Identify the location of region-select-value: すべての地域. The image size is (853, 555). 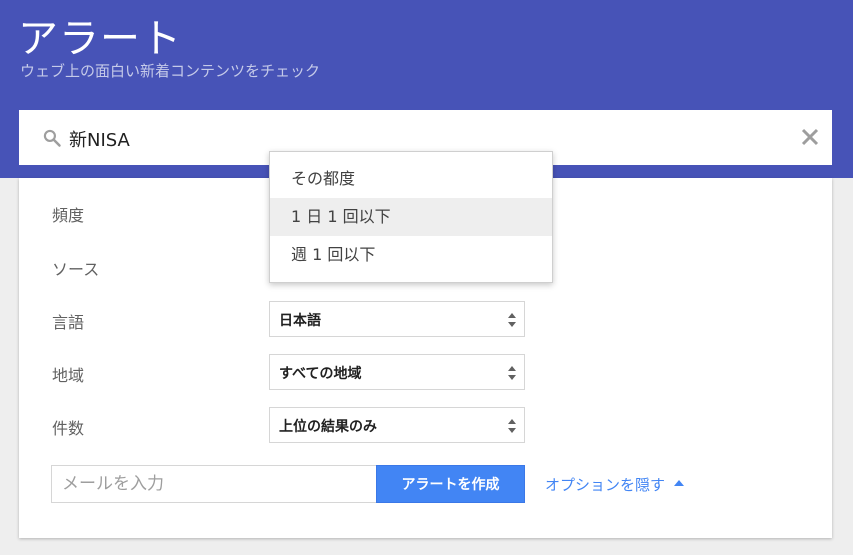
(320, 374).